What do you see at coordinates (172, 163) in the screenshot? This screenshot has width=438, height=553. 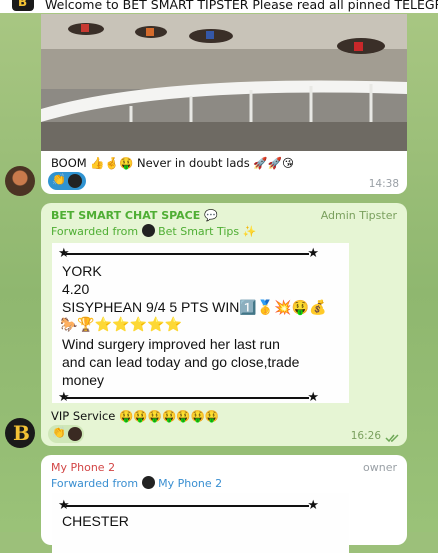 I see `message-caption: BOOM 👍🤞🤑 Never in doubt lads 🚀🚀😘` at bounding box center [172, 163].